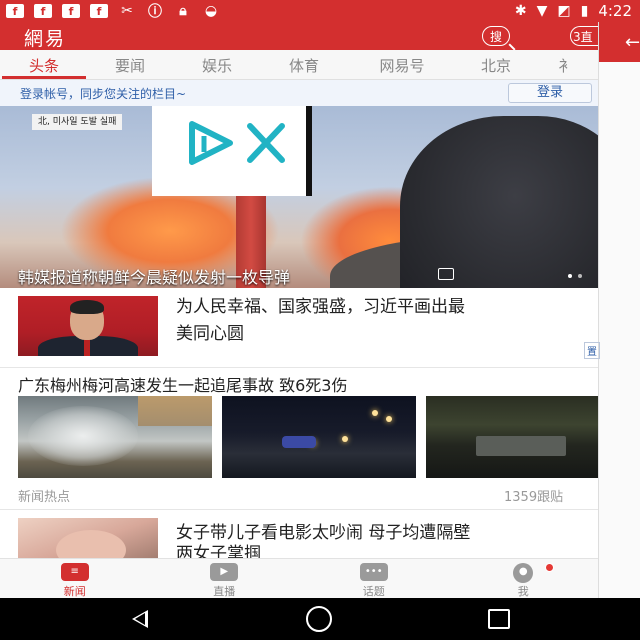 This screenshot has width=640, height=640. I want to click on comment-count: 1359跟贴, so click(533, 495).